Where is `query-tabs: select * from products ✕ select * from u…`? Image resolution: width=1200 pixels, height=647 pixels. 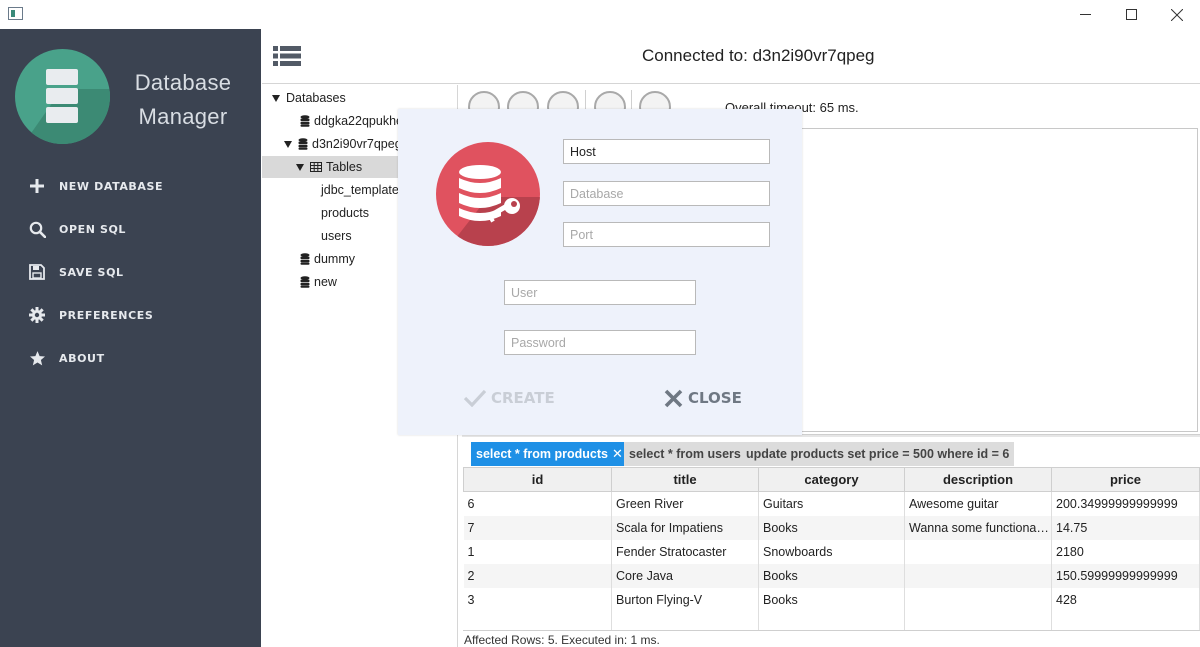 query-tabs: select * from products ✕ select * from u… is located at coordinates (831, 453).